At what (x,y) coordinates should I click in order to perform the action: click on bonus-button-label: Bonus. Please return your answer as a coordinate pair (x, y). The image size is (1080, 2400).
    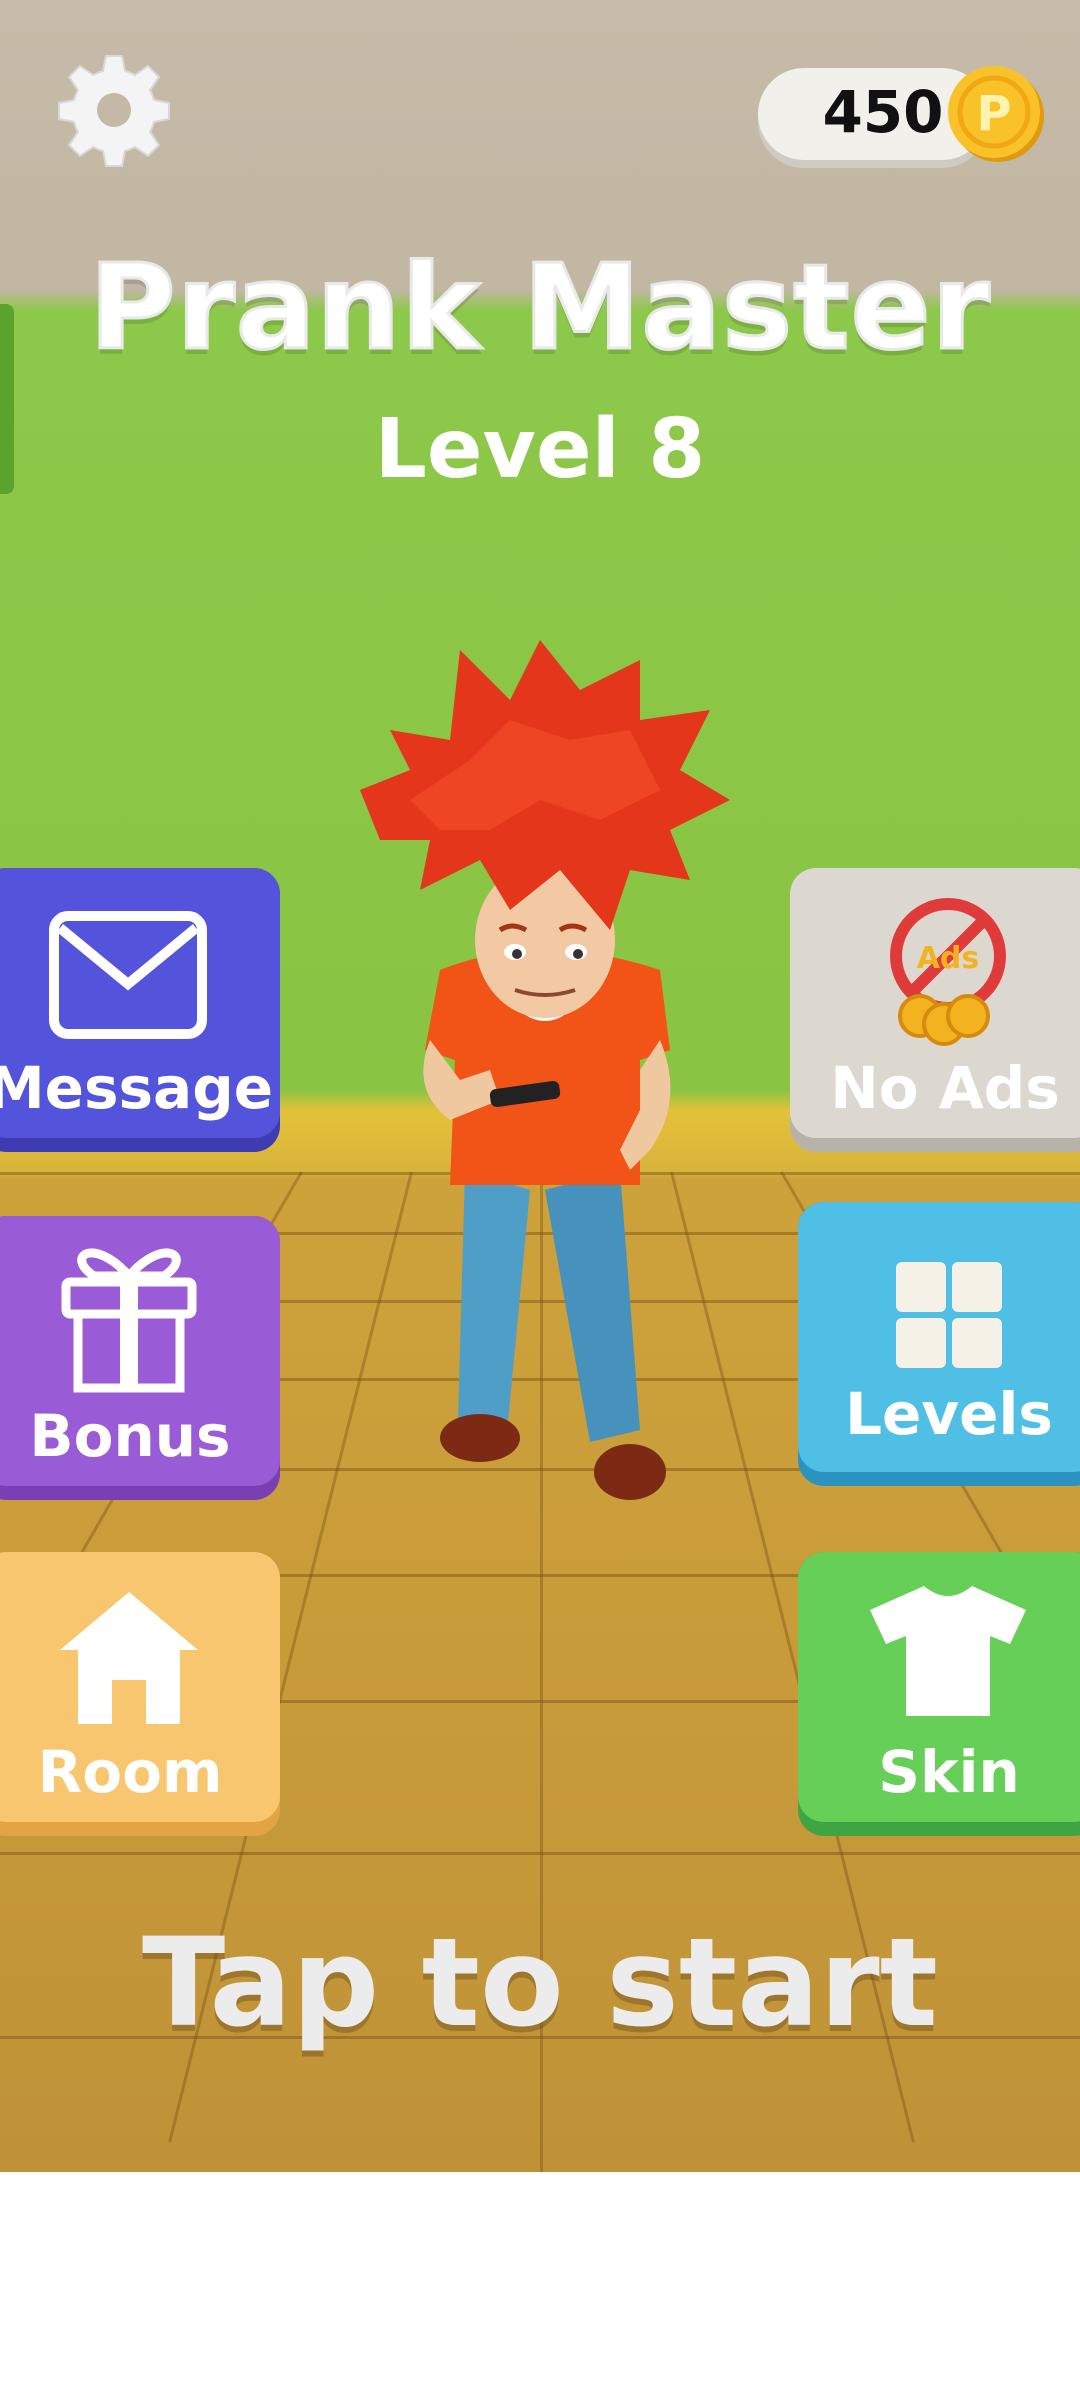
    Looking at the image, I should click on (130, 1436).